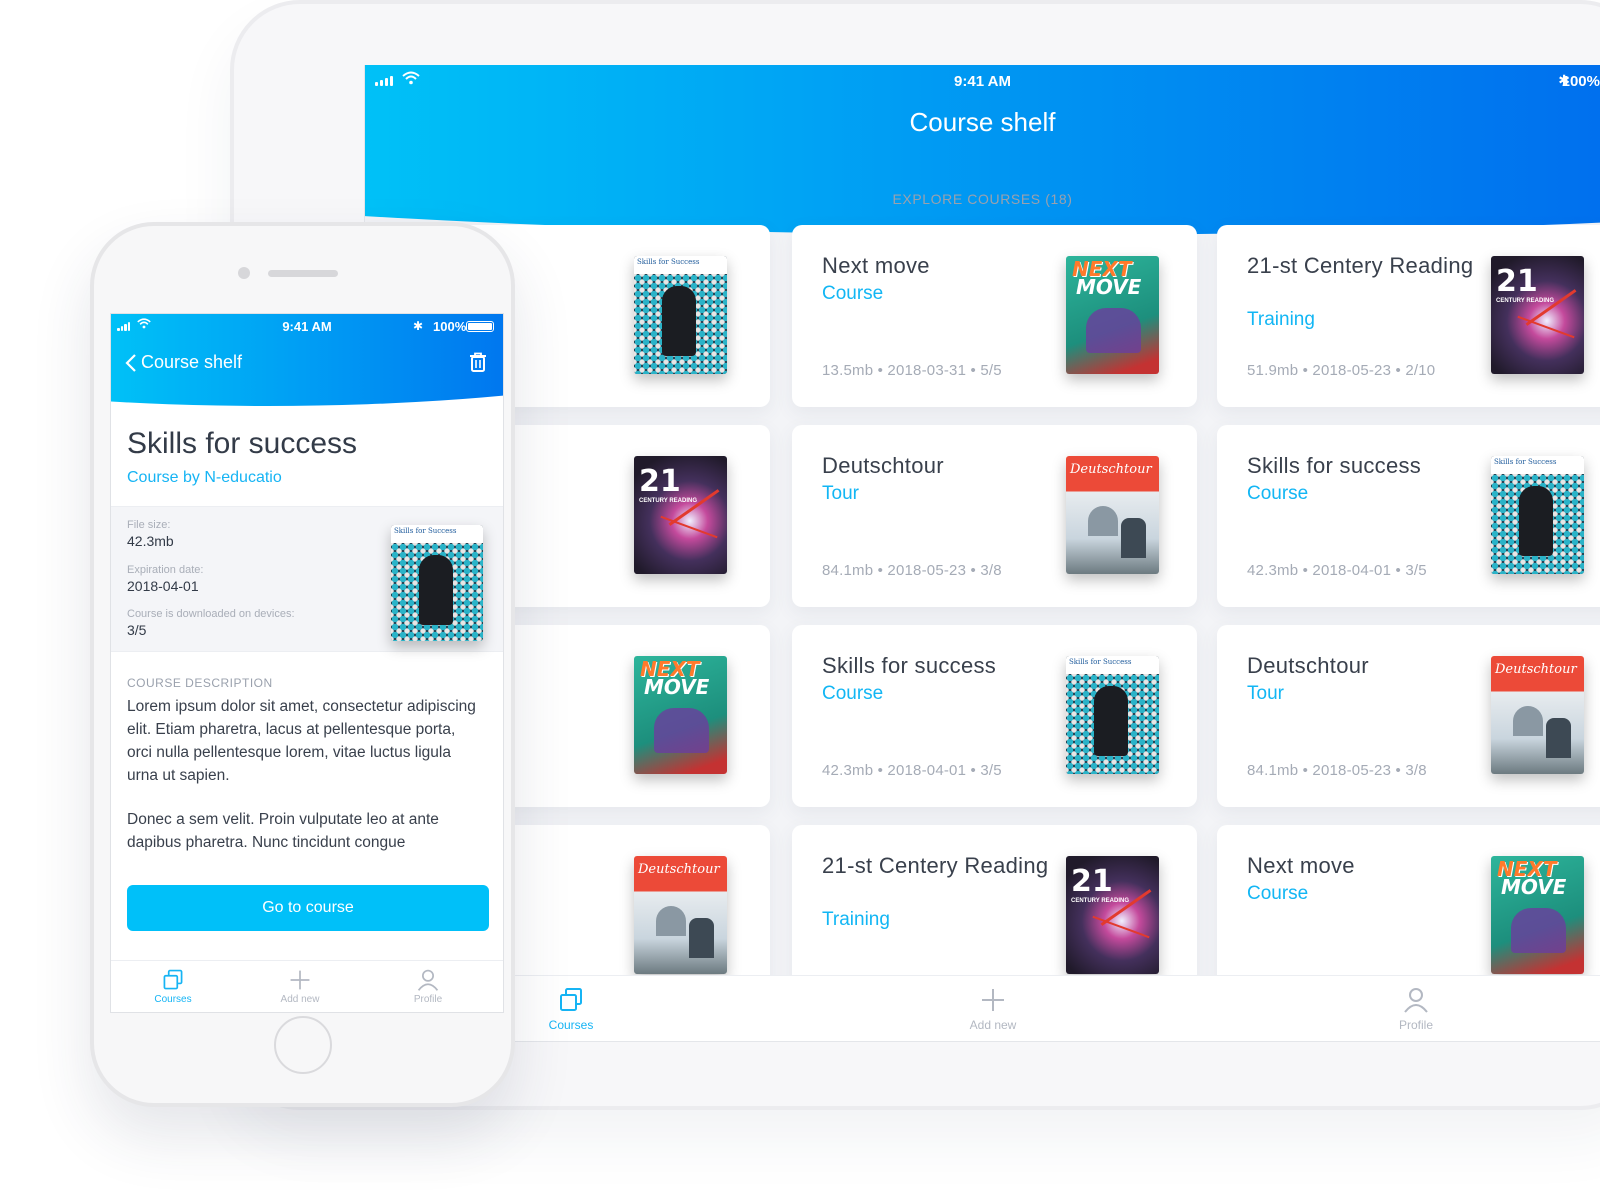 The height and width of the screenshot is (1200, 1600). I want to click on trash-icon, so click(478, 362).